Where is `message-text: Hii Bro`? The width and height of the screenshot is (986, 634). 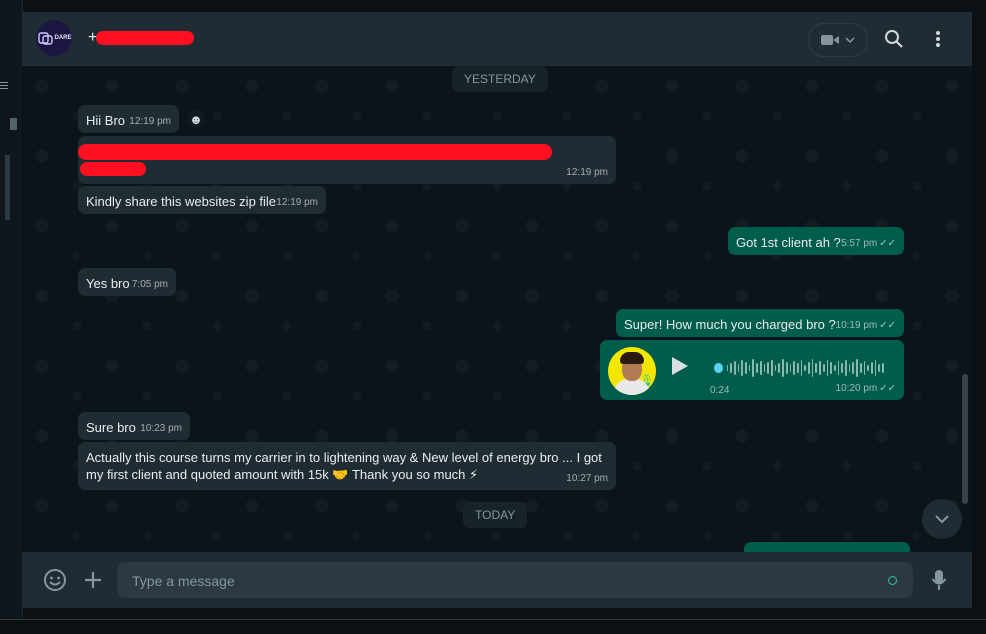 message-text: Hii Bro is located at coordinates (106, 120).